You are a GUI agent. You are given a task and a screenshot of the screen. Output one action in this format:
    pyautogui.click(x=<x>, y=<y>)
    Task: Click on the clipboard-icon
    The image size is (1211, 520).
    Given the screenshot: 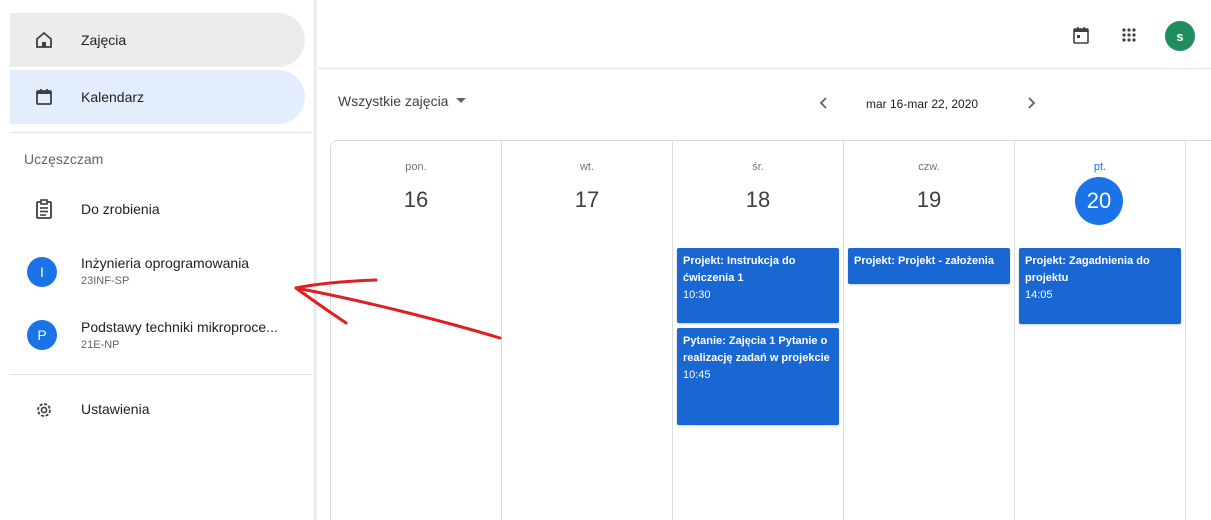 What is the action you would take?
    pyautogui.click(x=44, y=209)
    